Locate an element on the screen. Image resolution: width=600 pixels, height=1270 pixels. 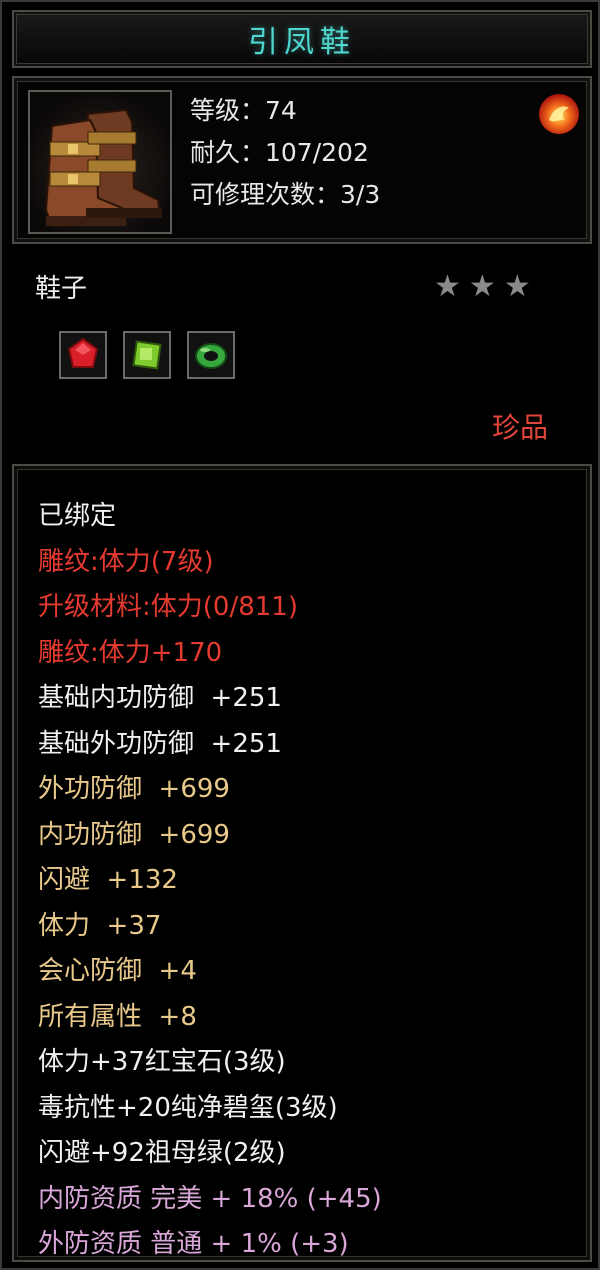
attribute-line: 毒抗性+20纯净碧玺(3级) is located at coordinates (188, 1107).